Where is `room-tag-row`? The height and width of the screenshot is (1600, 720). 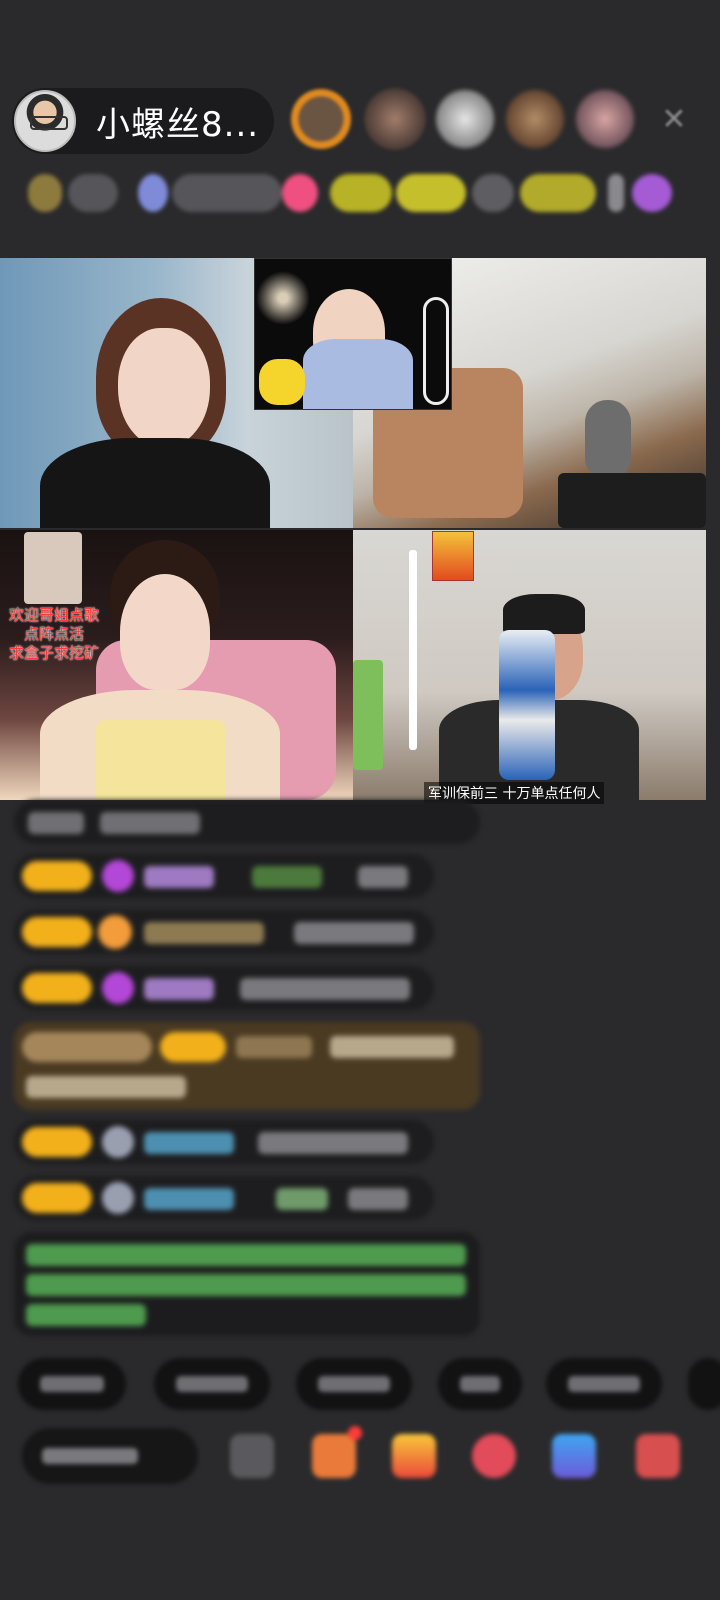 room-tag-row is located at coordinates (355, 193).